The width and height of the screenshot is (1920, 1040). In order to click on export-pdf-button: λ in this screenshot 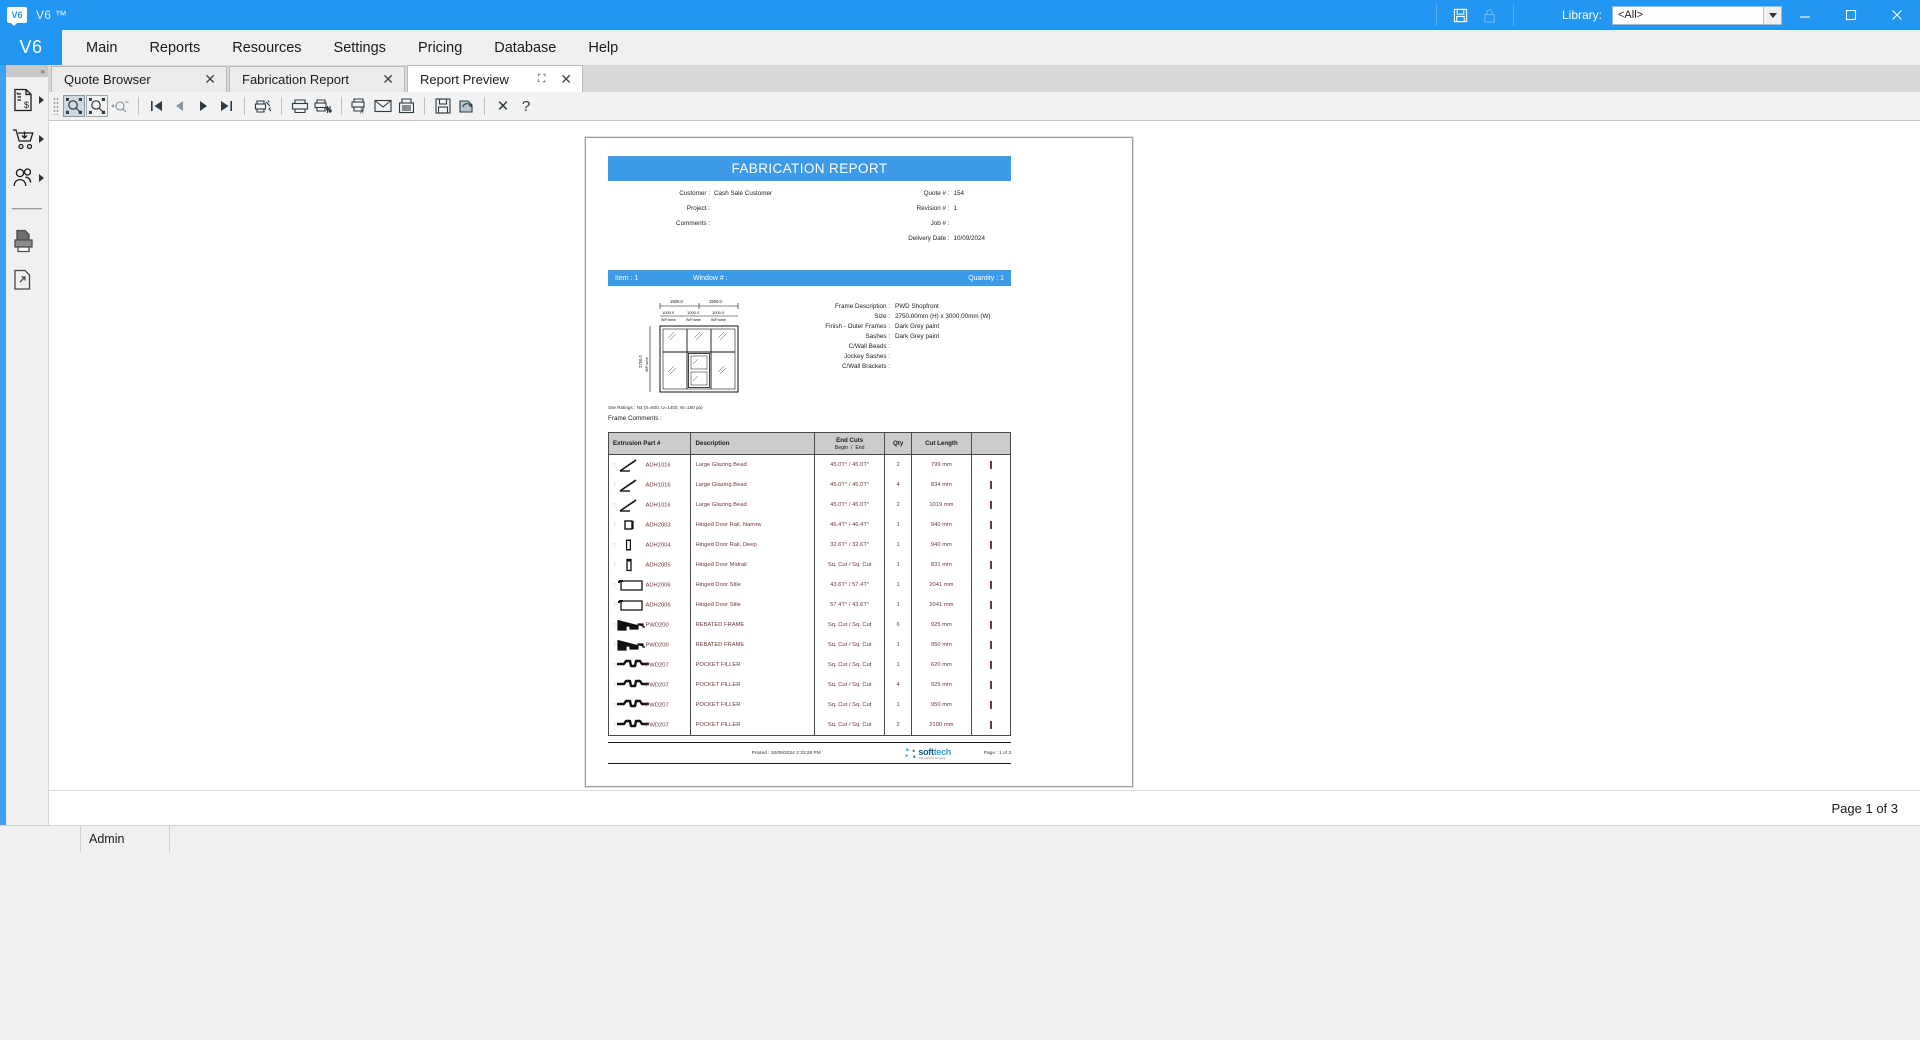, I will do `click(360, 106)`.